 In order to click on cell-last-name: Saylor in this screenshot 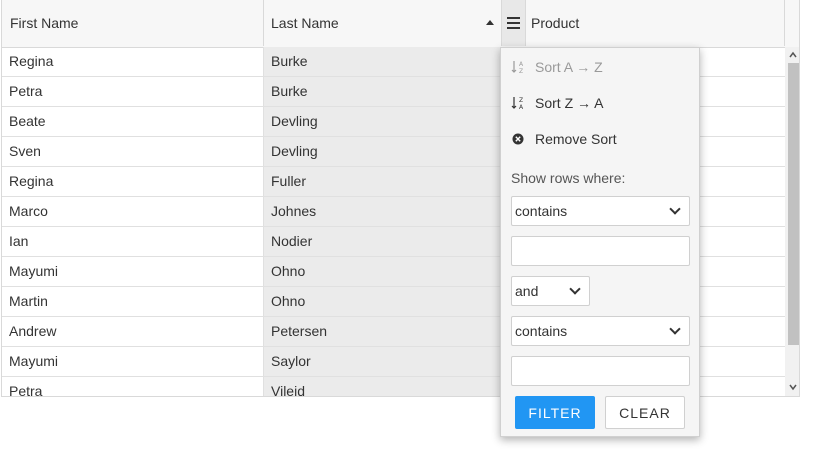, I will do `click(383, 361)`.